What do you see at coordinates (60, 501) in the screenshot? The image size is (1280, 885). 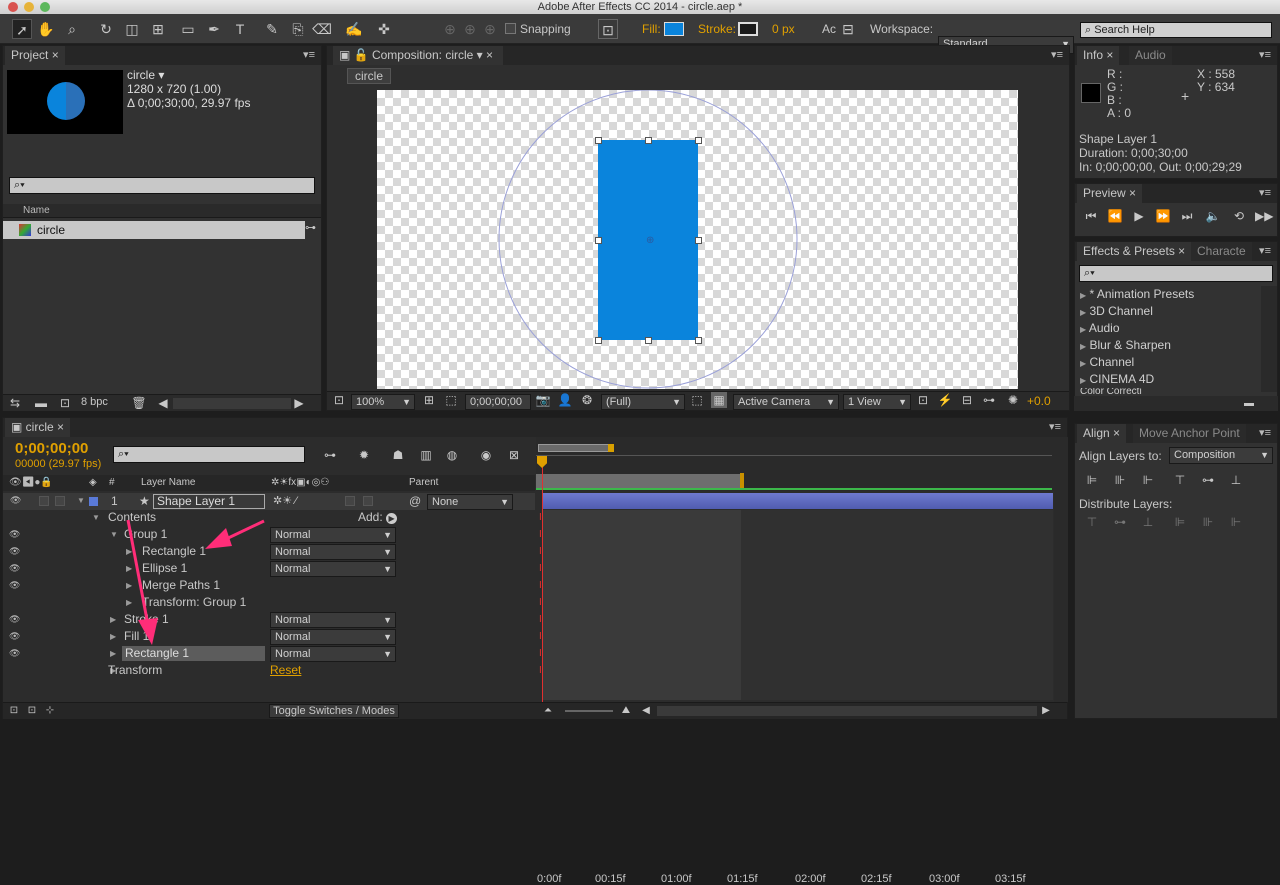 I see `lock-toggle` at bounding box center [60, 501].